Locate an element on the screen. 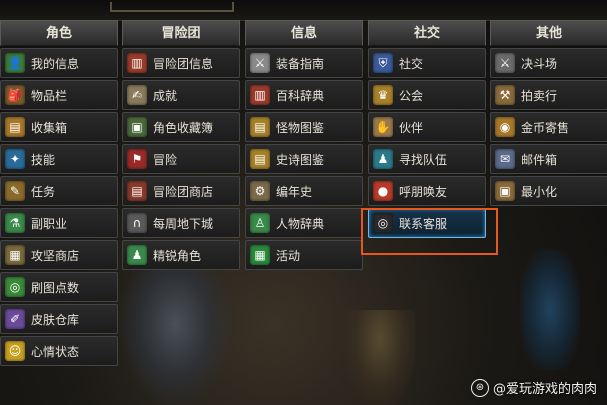  menu-item: ⛨ 社交 is located at coordinates (427, 63).